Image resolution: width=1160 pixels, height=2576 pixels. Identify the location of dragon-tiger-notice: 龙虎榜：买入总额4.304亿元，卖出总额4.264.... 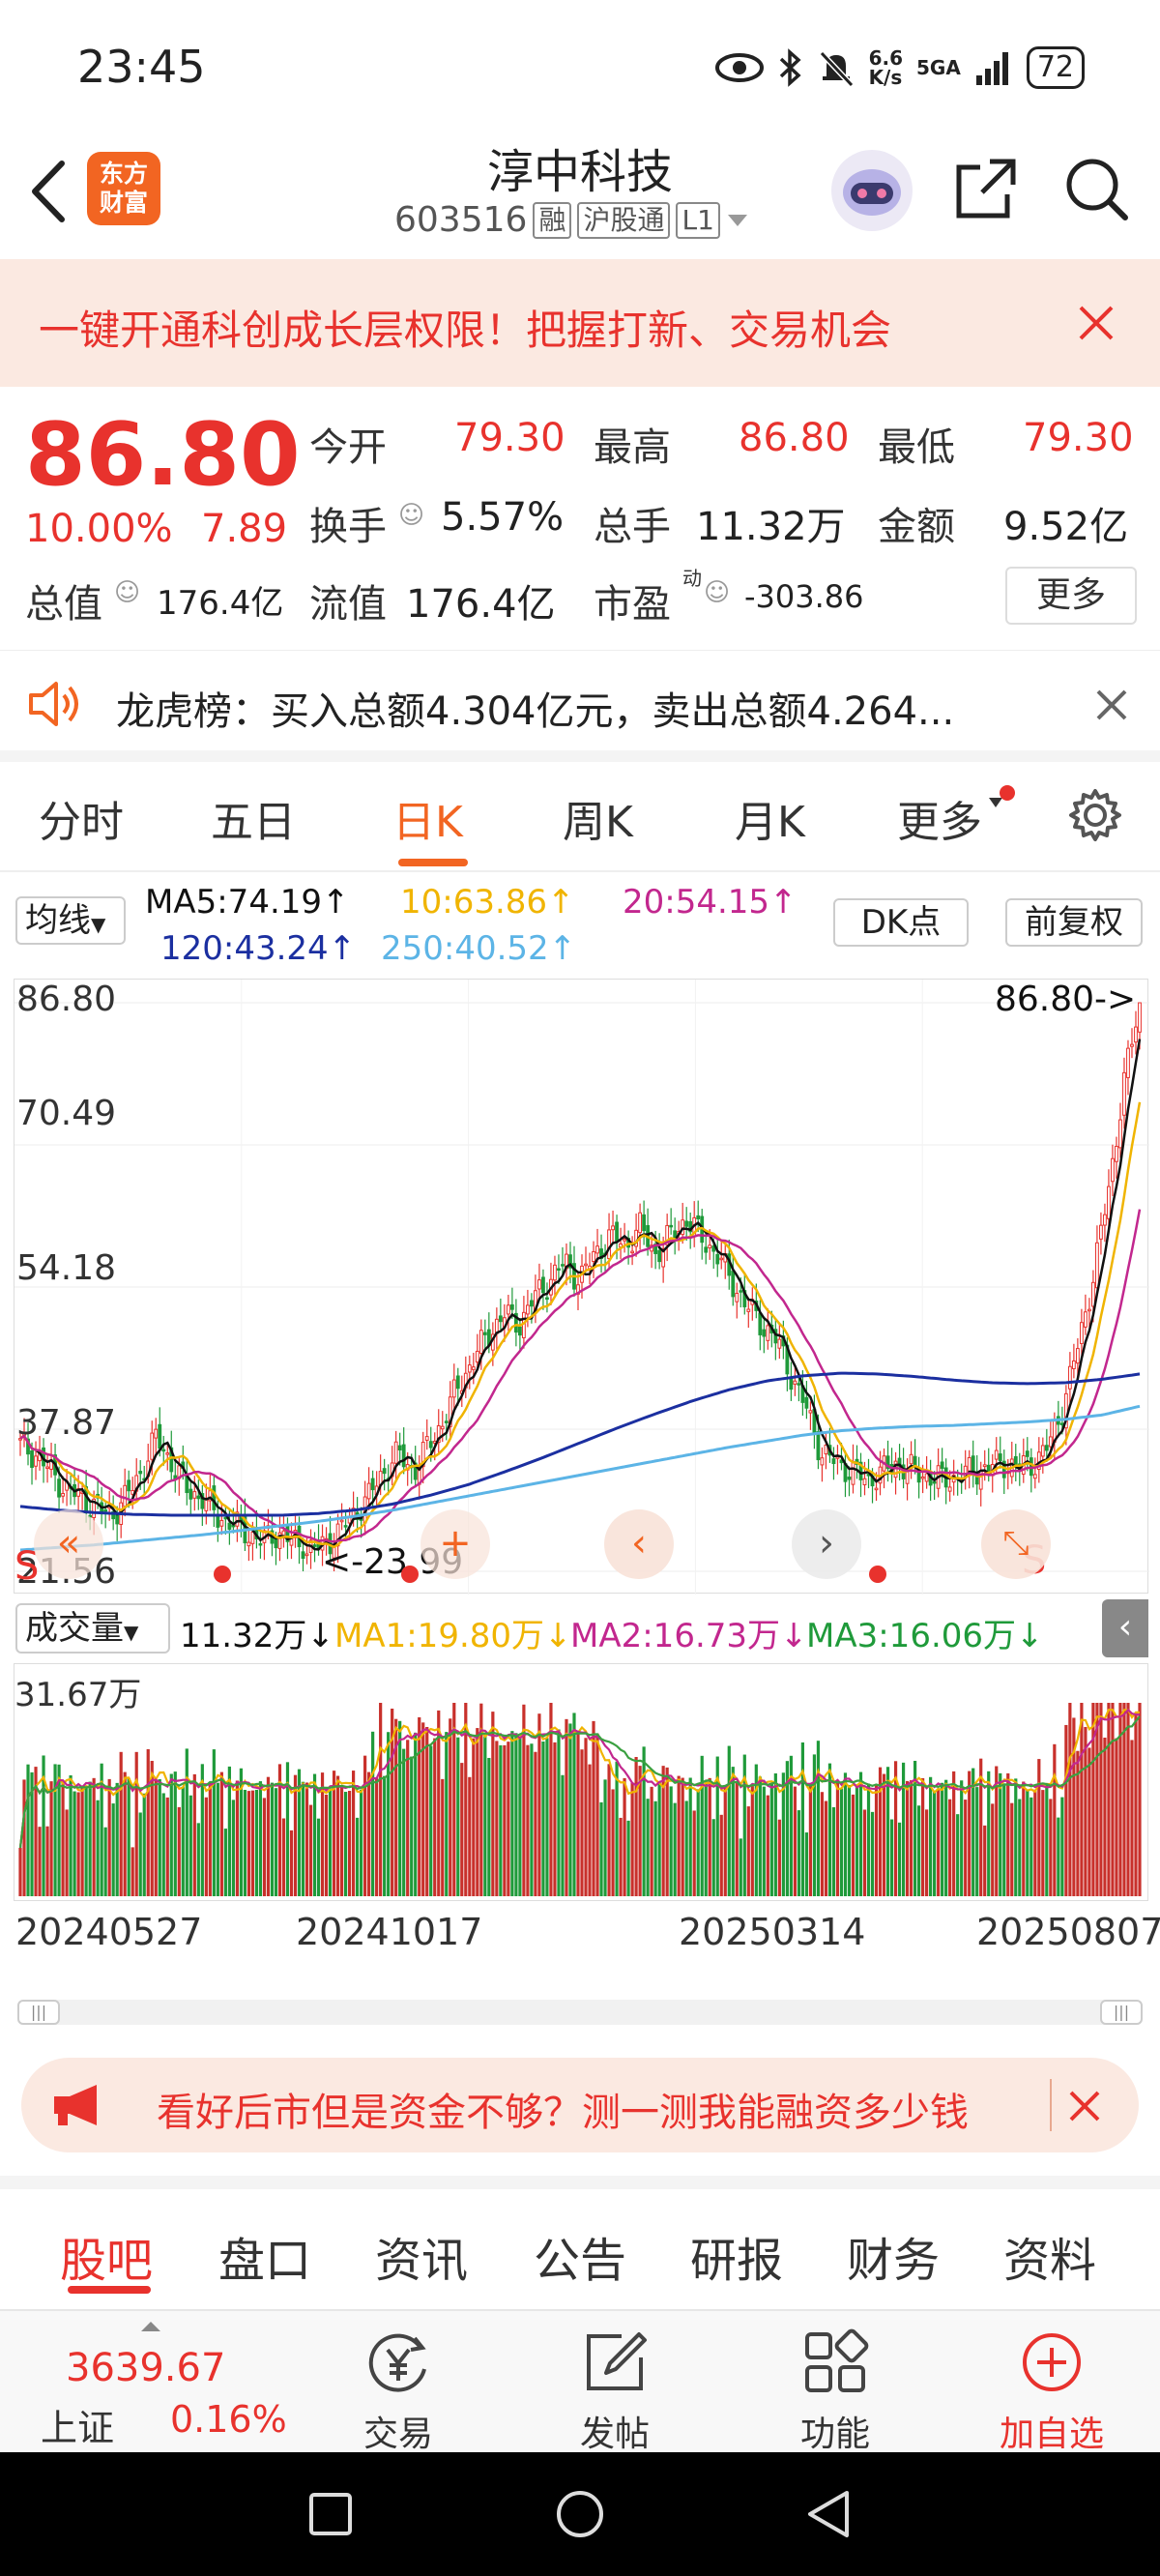
(580, 706).